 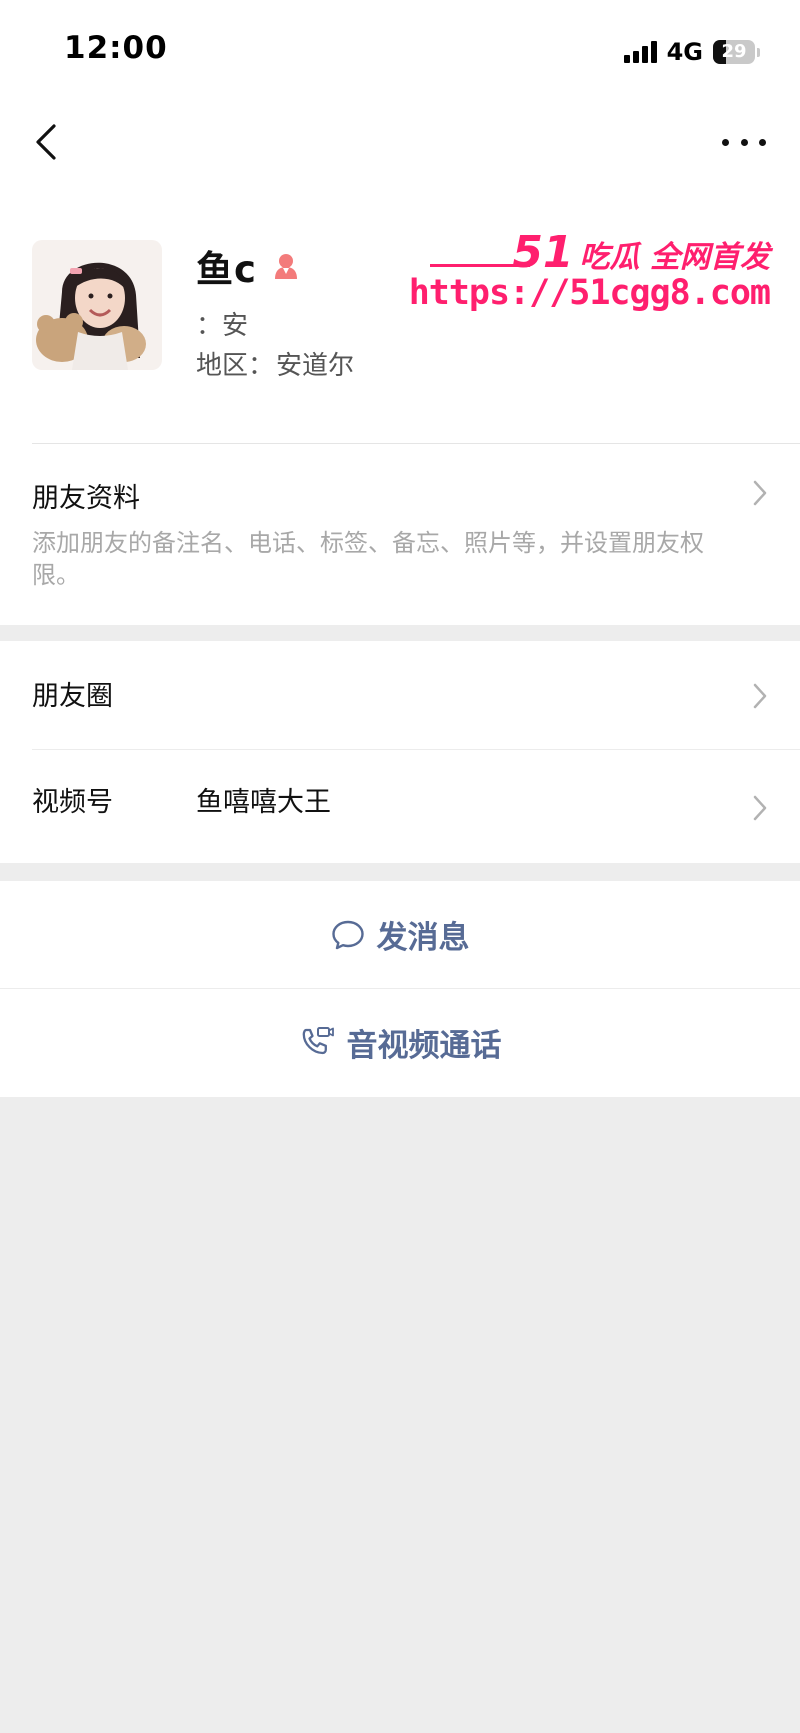 What do you see at coordinates (235, 366) in the screenshot?
I see `region-label: 地区：` at bounding box center [235, 366].